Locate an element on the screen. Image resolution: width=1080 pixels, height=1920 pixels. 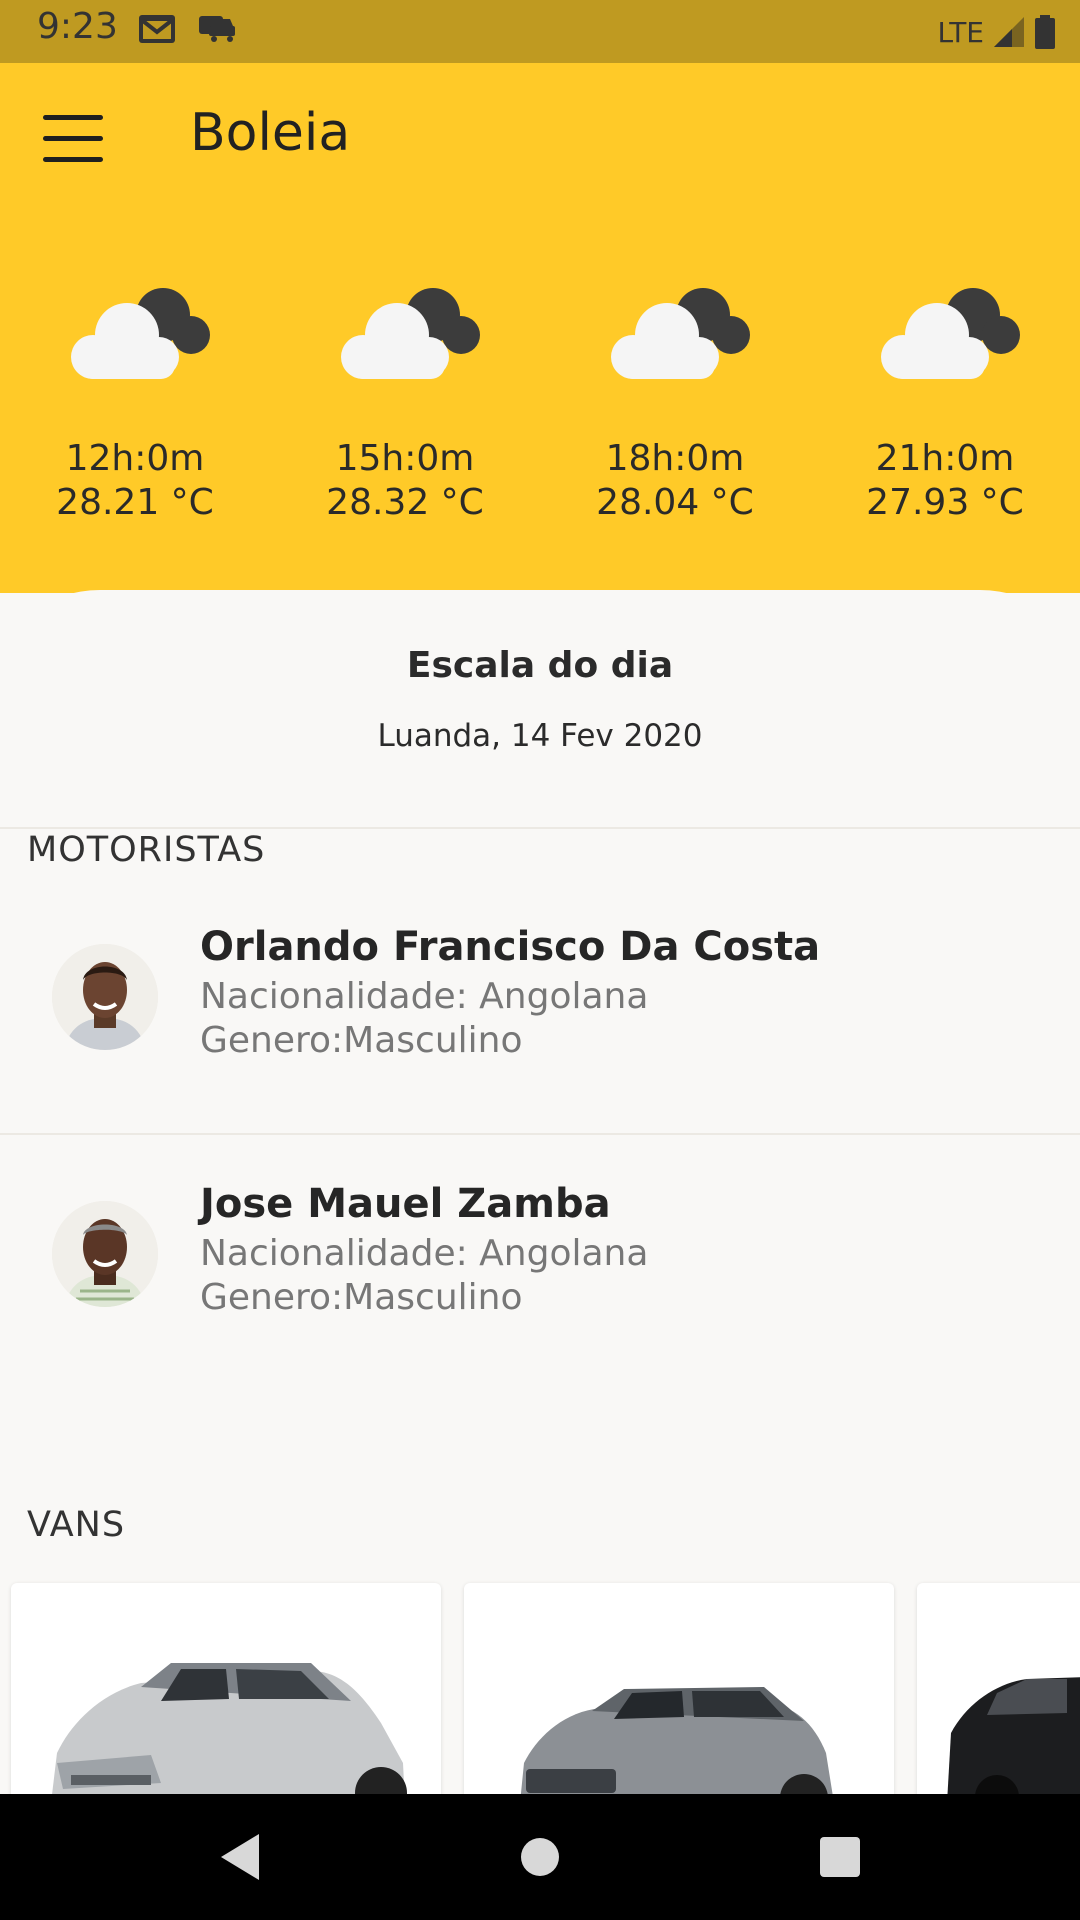
gmail-icon is located at coordinates (157, 29).